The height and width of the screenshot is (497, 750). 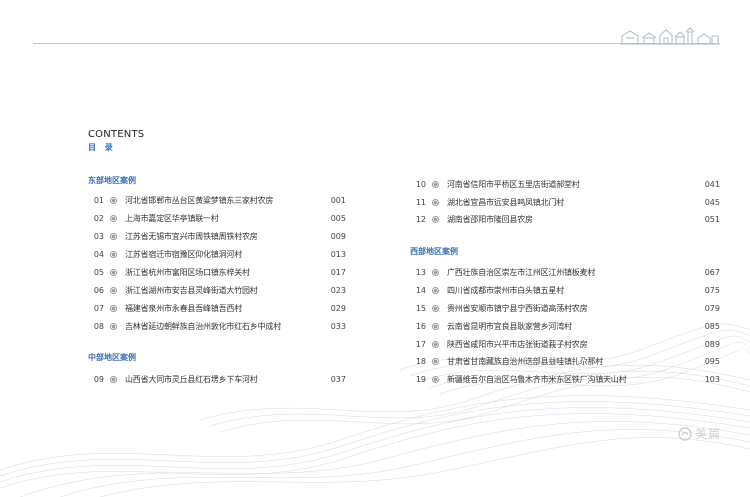 I want to click on toc-item-number: 13, so click(x=420, y=272).